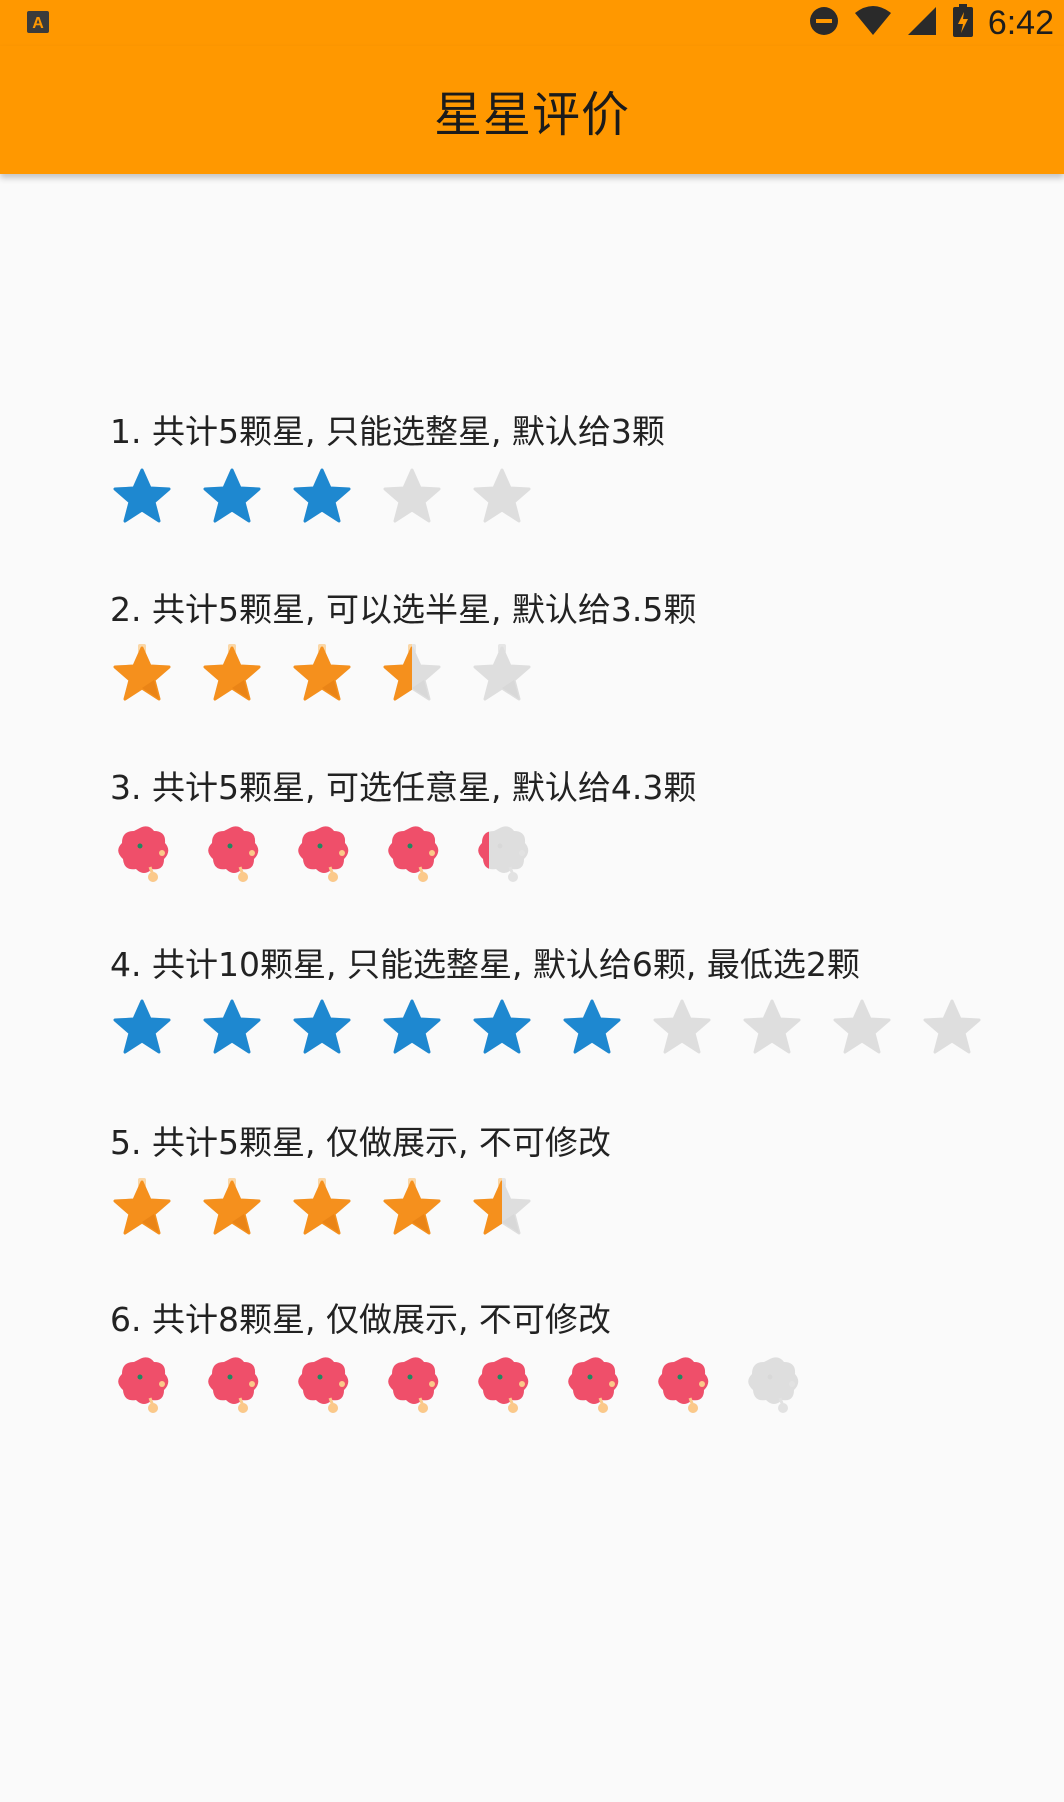 Image resolution: width=1064 pixels, height=1802 pixels. I want to click on svg-text: A, so click(38, 23).